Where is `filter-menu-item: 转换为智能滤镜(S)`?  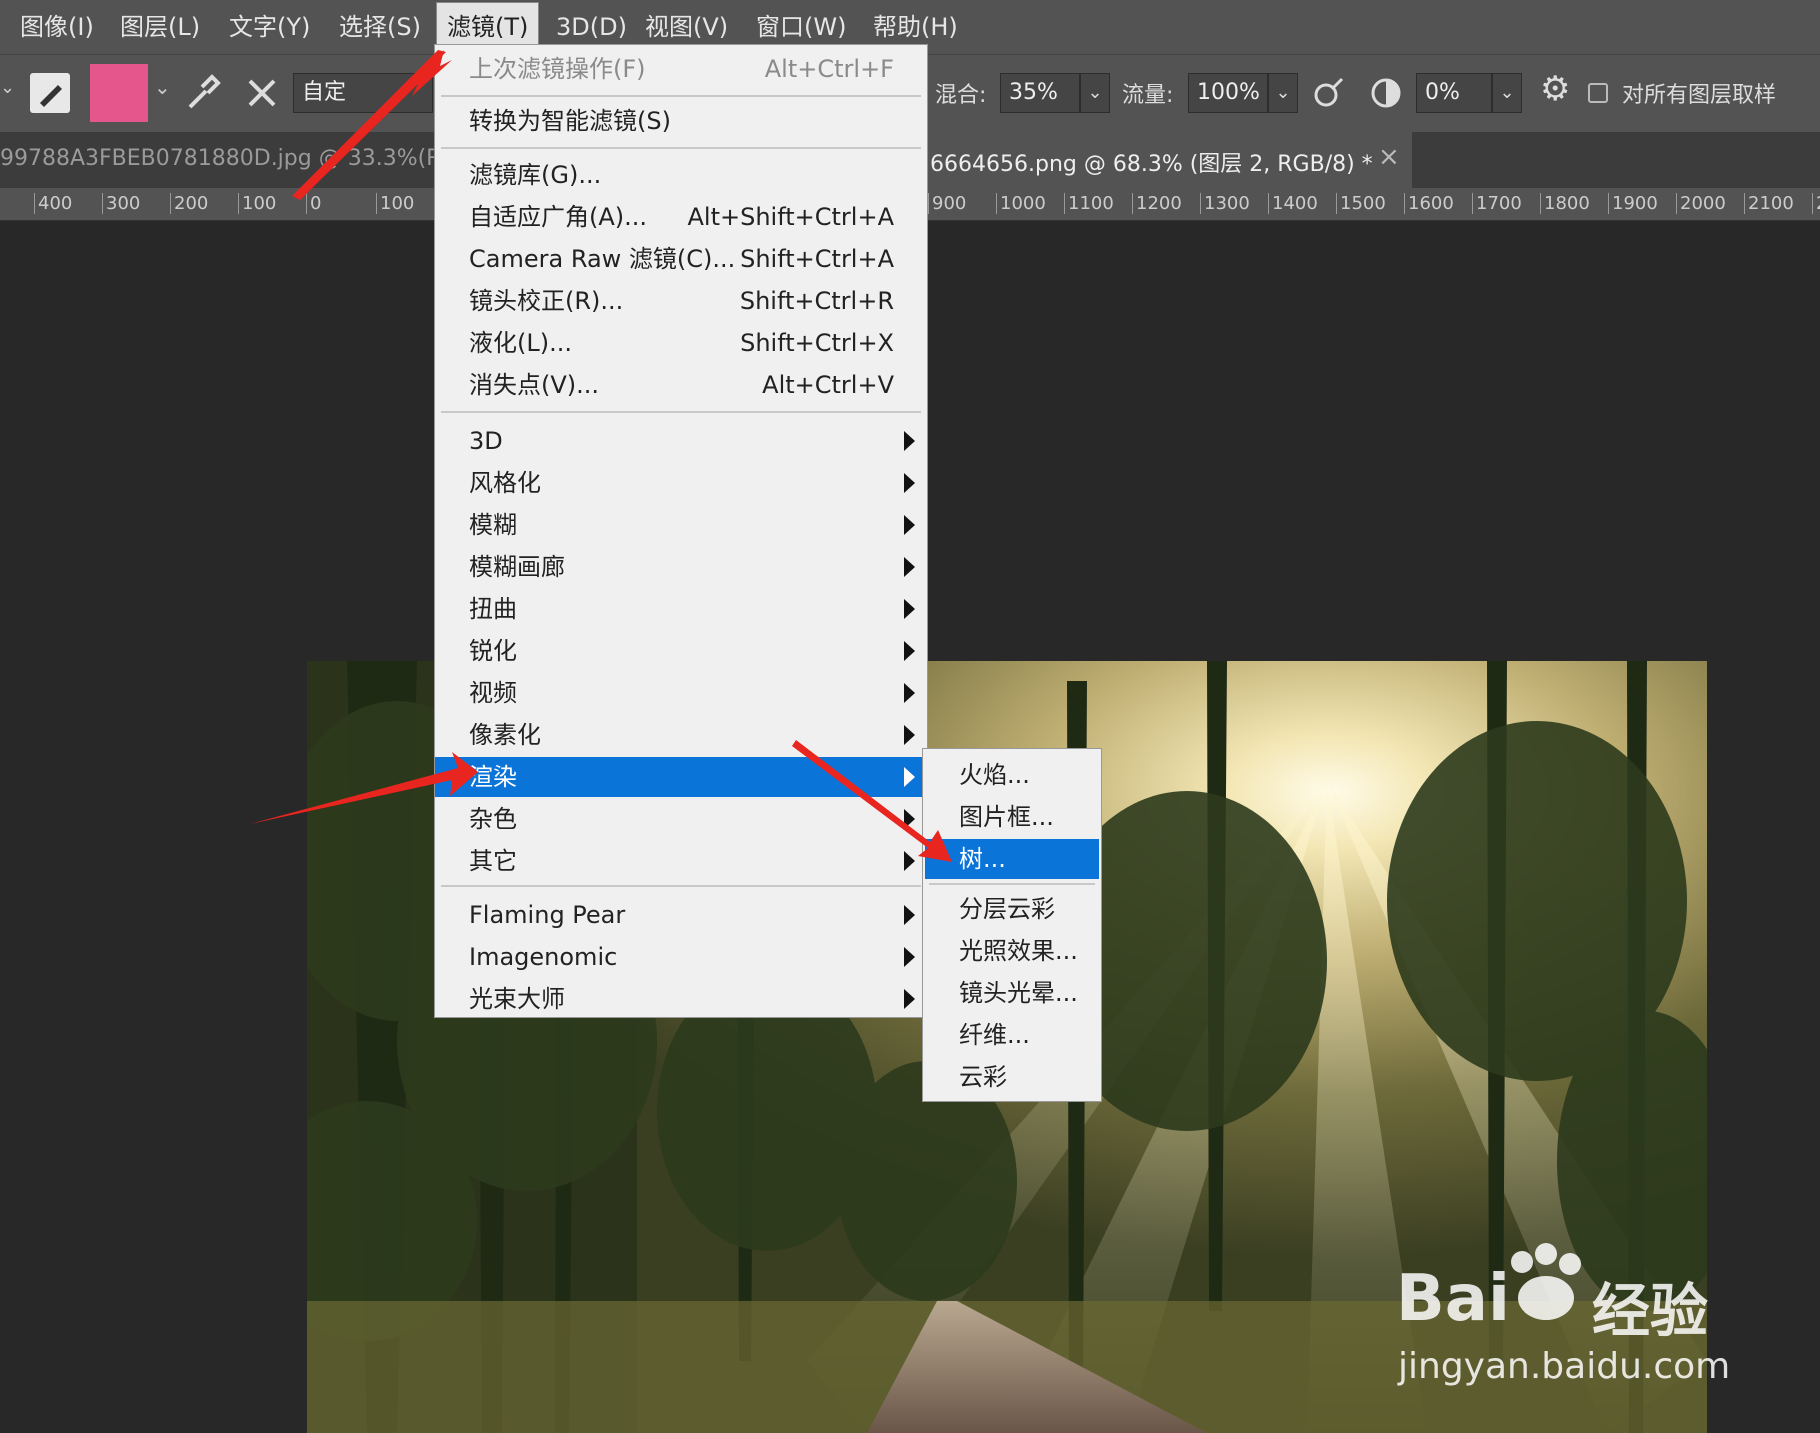 filter-menu-item: 转换为智能滤镜(S) is located at coordinates (681, 121).